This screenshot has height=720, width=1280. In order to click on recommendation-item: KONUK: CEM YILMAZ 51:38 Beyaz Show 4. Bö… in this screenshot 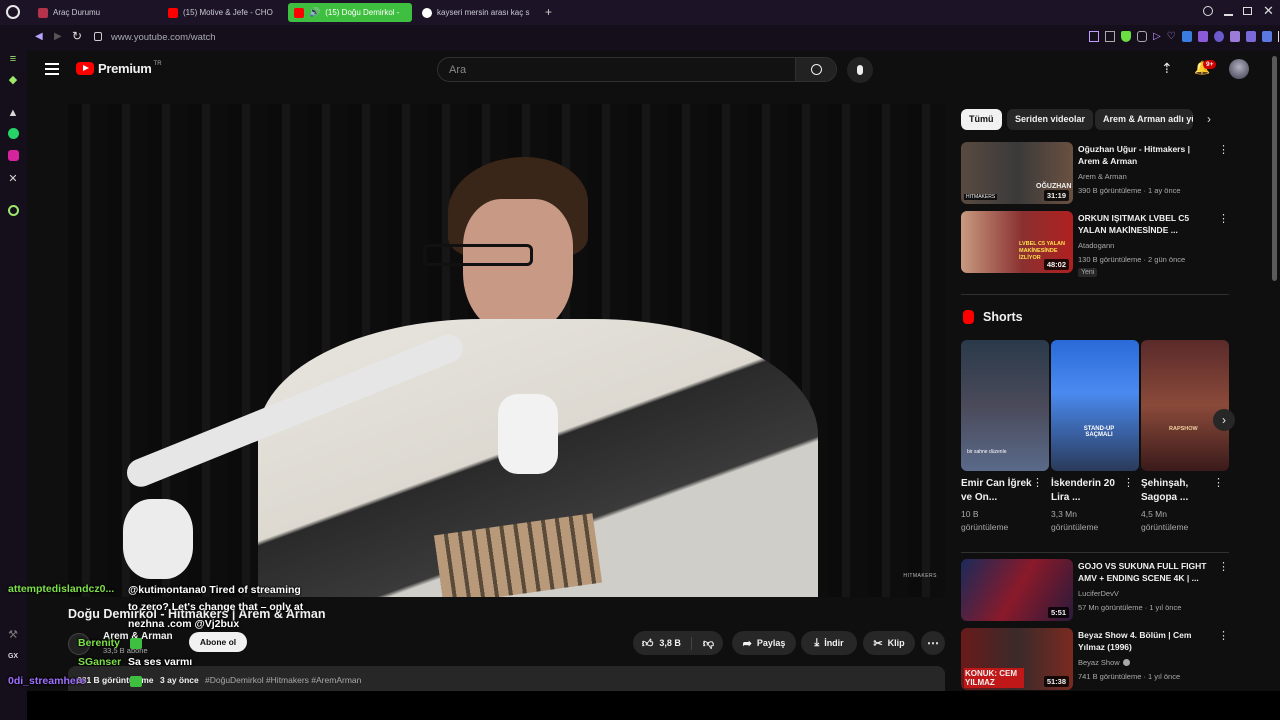, I will do `click(1102, 659)`.